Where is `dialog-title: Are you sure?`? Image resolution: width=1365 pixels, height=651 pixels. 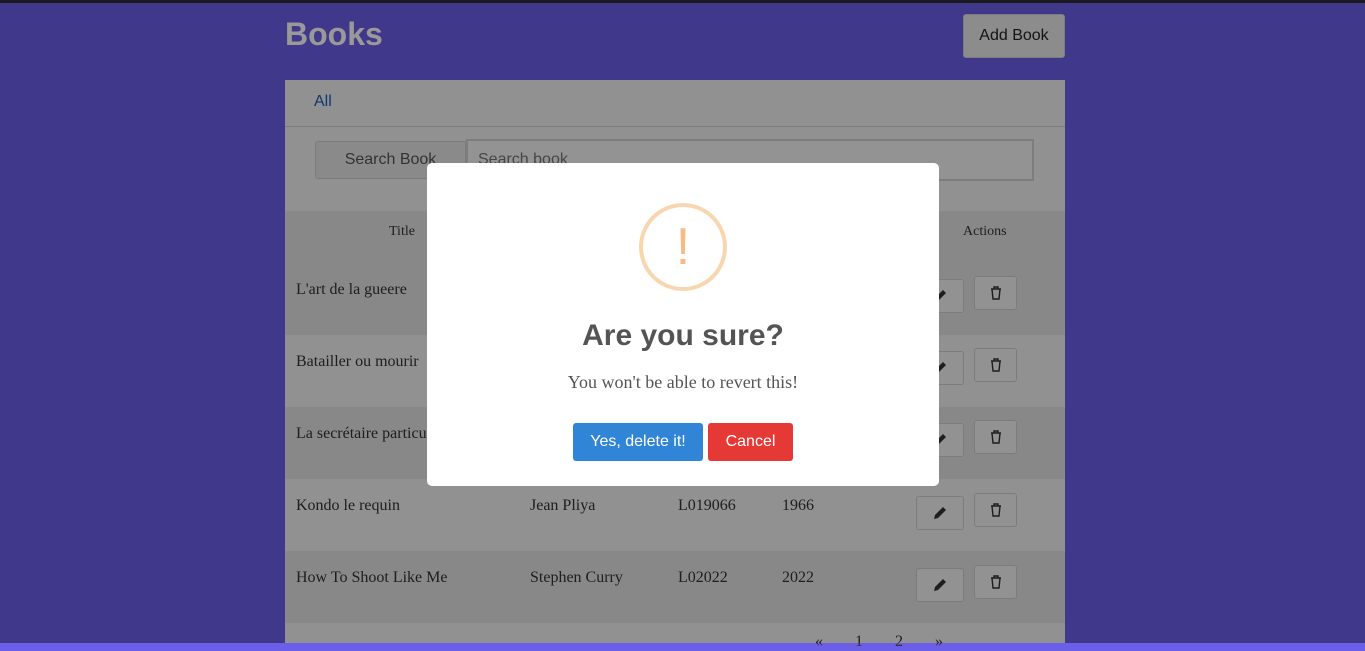 dialog-title: Are you sure? is located at coordinates (683, 335).